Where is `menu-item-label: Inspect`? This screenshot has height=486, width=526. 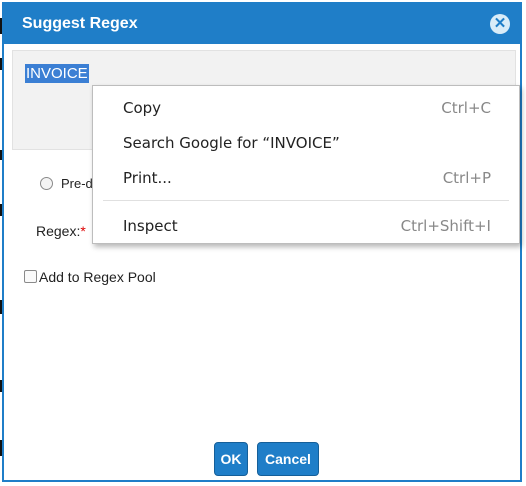
menu-item-label: Inspect is located at coordinates (150, 226).